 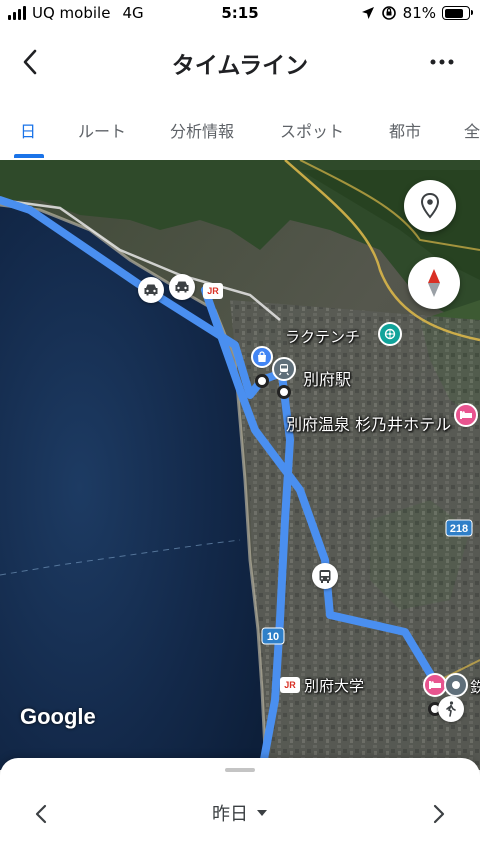 What do you see at coordinates (240, 14) in the screenshot?
I see `status-bar: UQ mobile 4G 5:15 81%` at bounding box center [240, 14].